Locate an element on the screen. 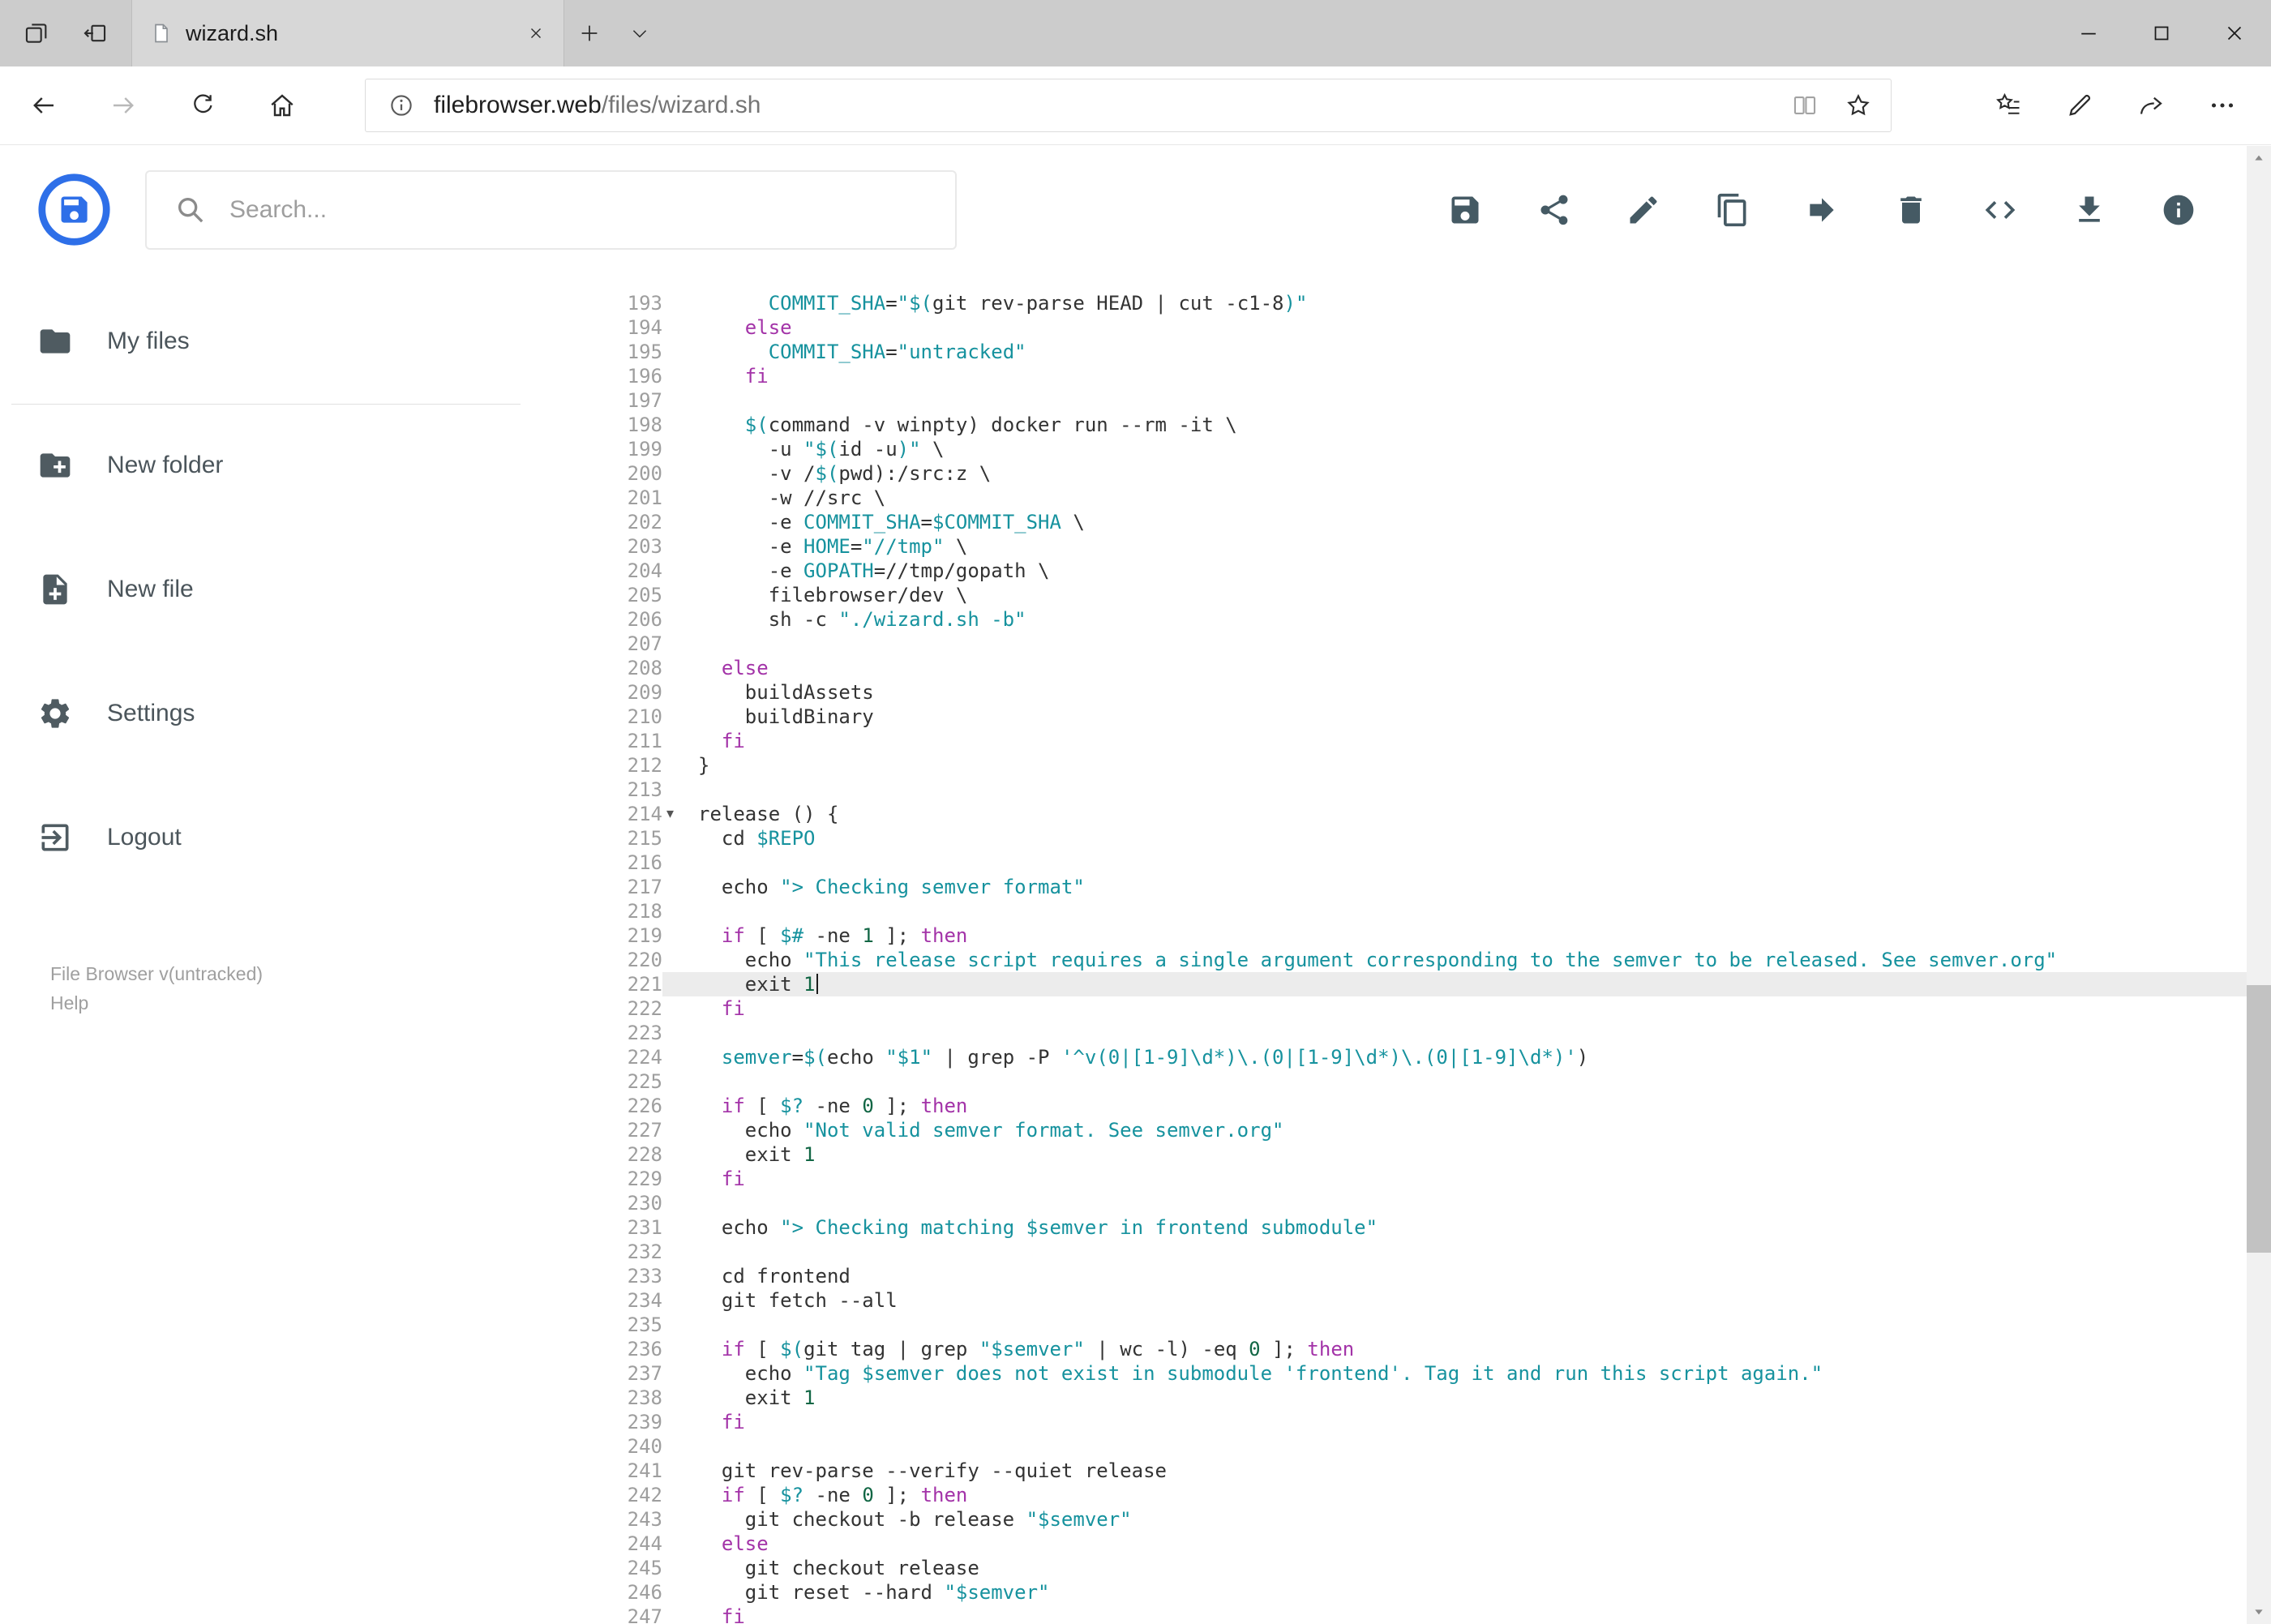 Image resolution: width=2271 pixels, height=1624 pixels. sidebar-item-my-files: My files is located at coordinates (265, 342).